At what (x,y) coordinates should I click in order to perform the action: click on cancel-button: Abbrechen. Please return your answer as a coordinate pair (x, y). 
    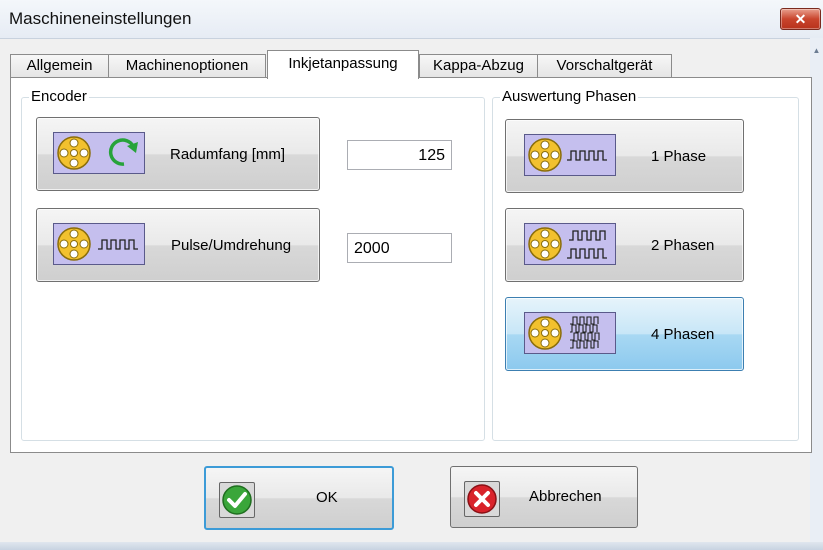
    Looking at the image, I should click on (544, 497).